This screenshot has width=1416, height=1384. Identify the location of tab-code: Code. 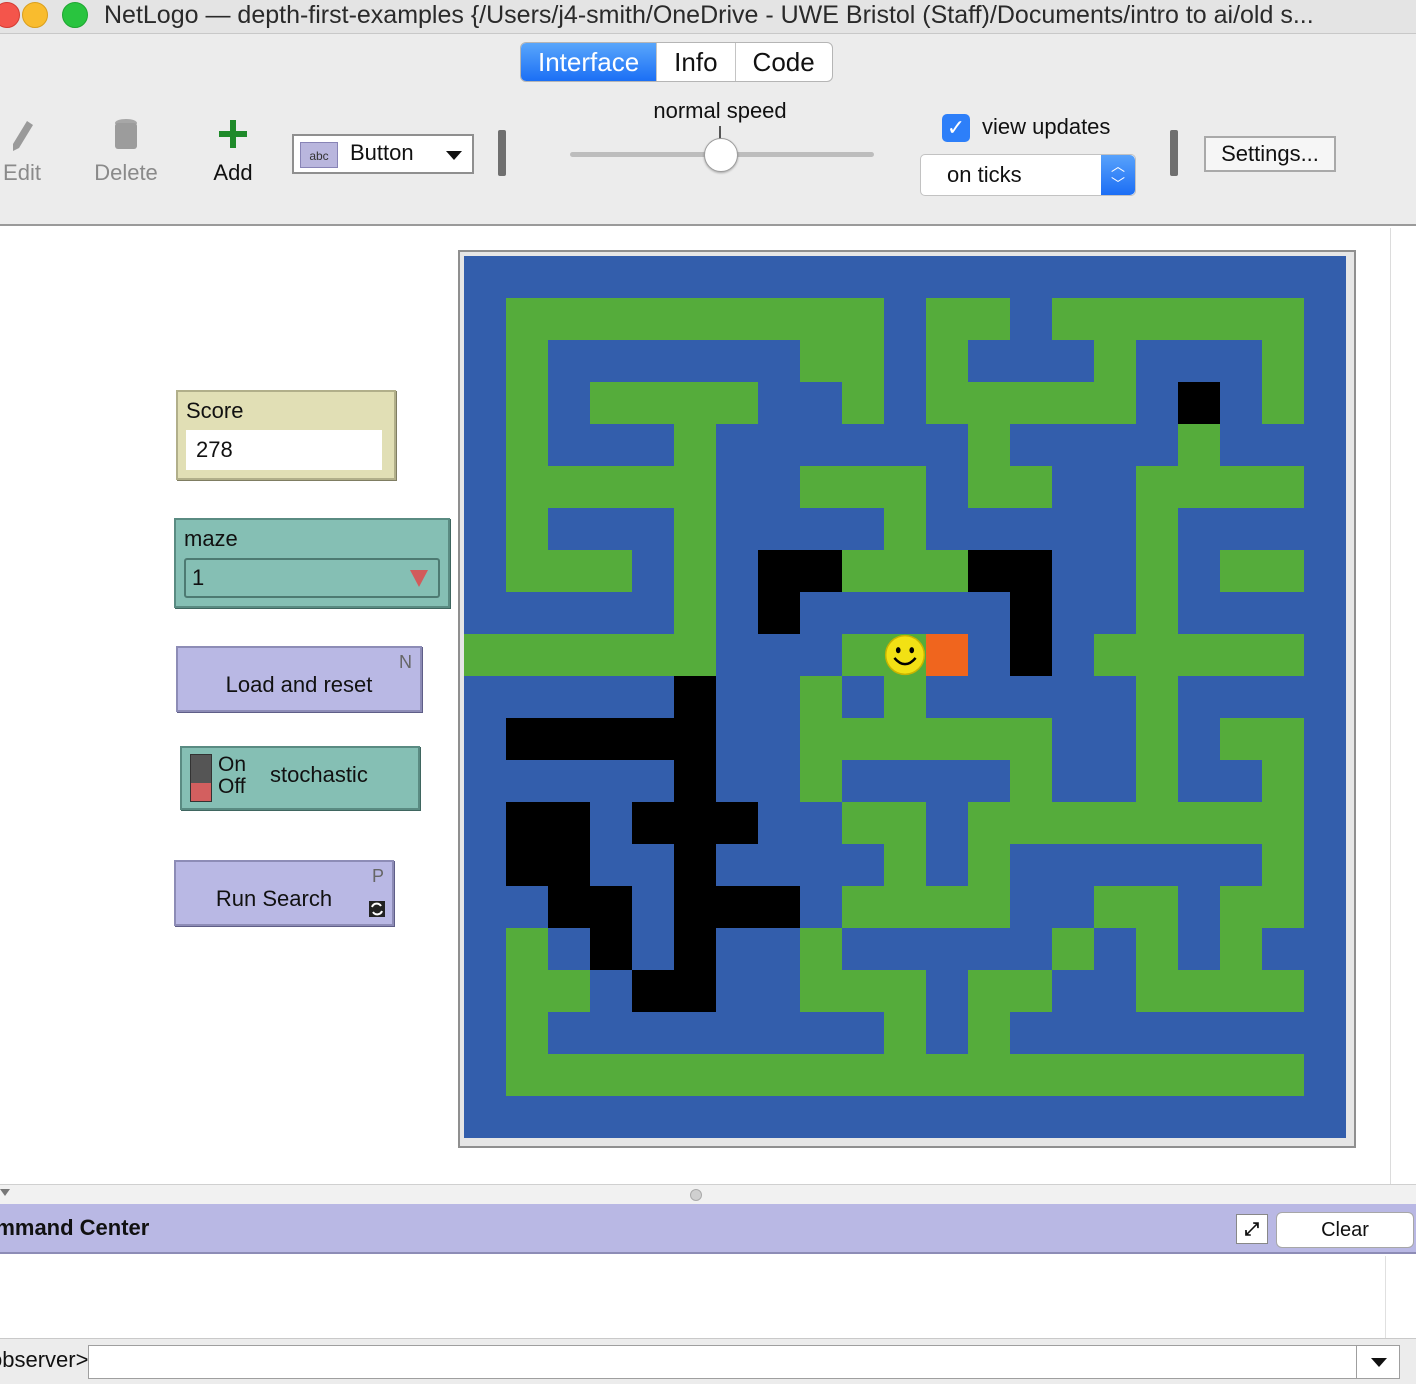
(784, 62).